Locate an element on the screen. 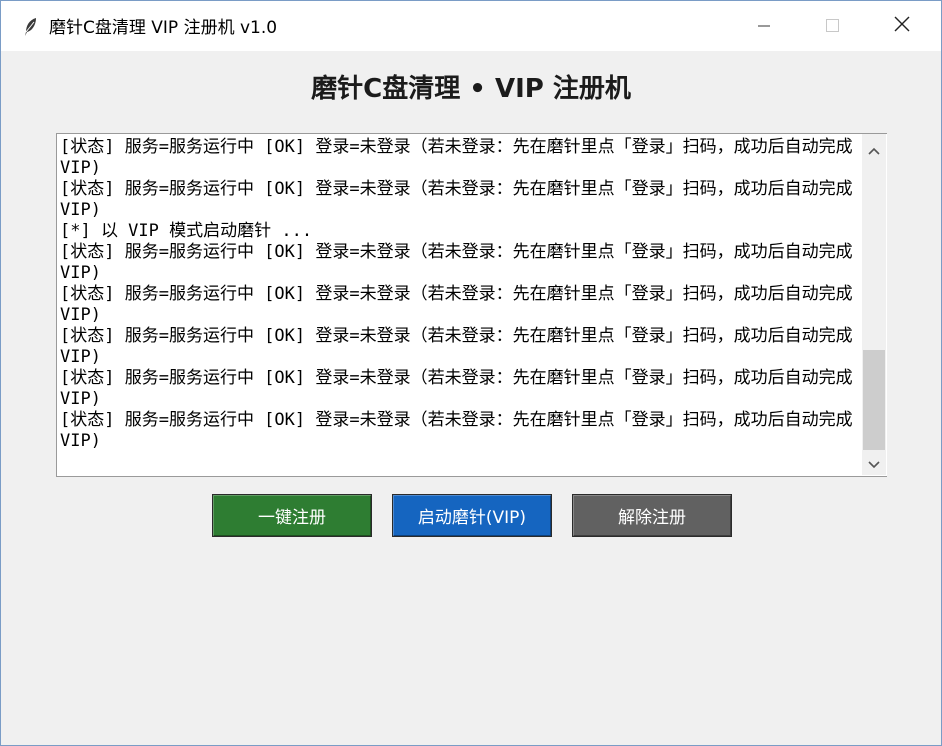 Image resolution: width=942 pixels, height=746 pixels. close-icon is located at coordinates (902, 26).